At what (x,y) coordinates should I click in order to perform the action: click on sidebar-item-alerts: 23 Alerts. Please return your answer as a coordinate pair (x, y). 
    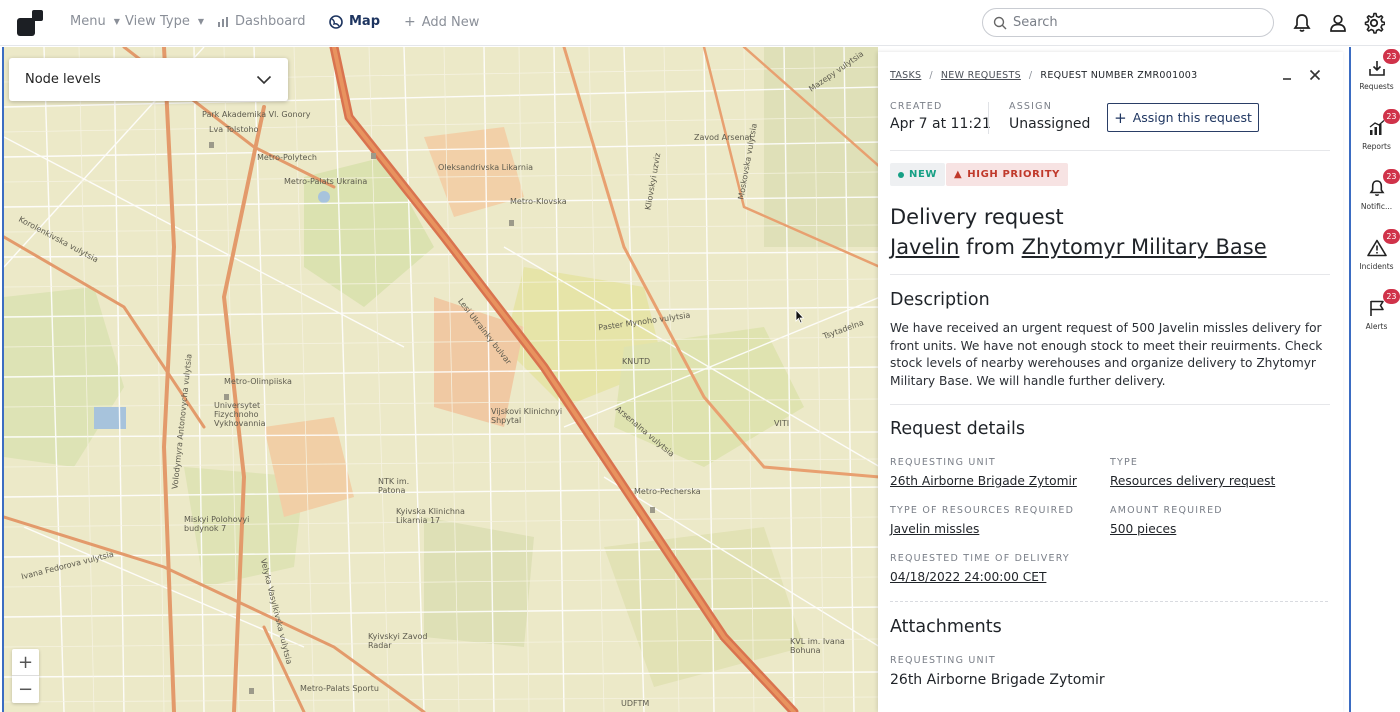
    Looking at the image, I should click on (1375, 312).